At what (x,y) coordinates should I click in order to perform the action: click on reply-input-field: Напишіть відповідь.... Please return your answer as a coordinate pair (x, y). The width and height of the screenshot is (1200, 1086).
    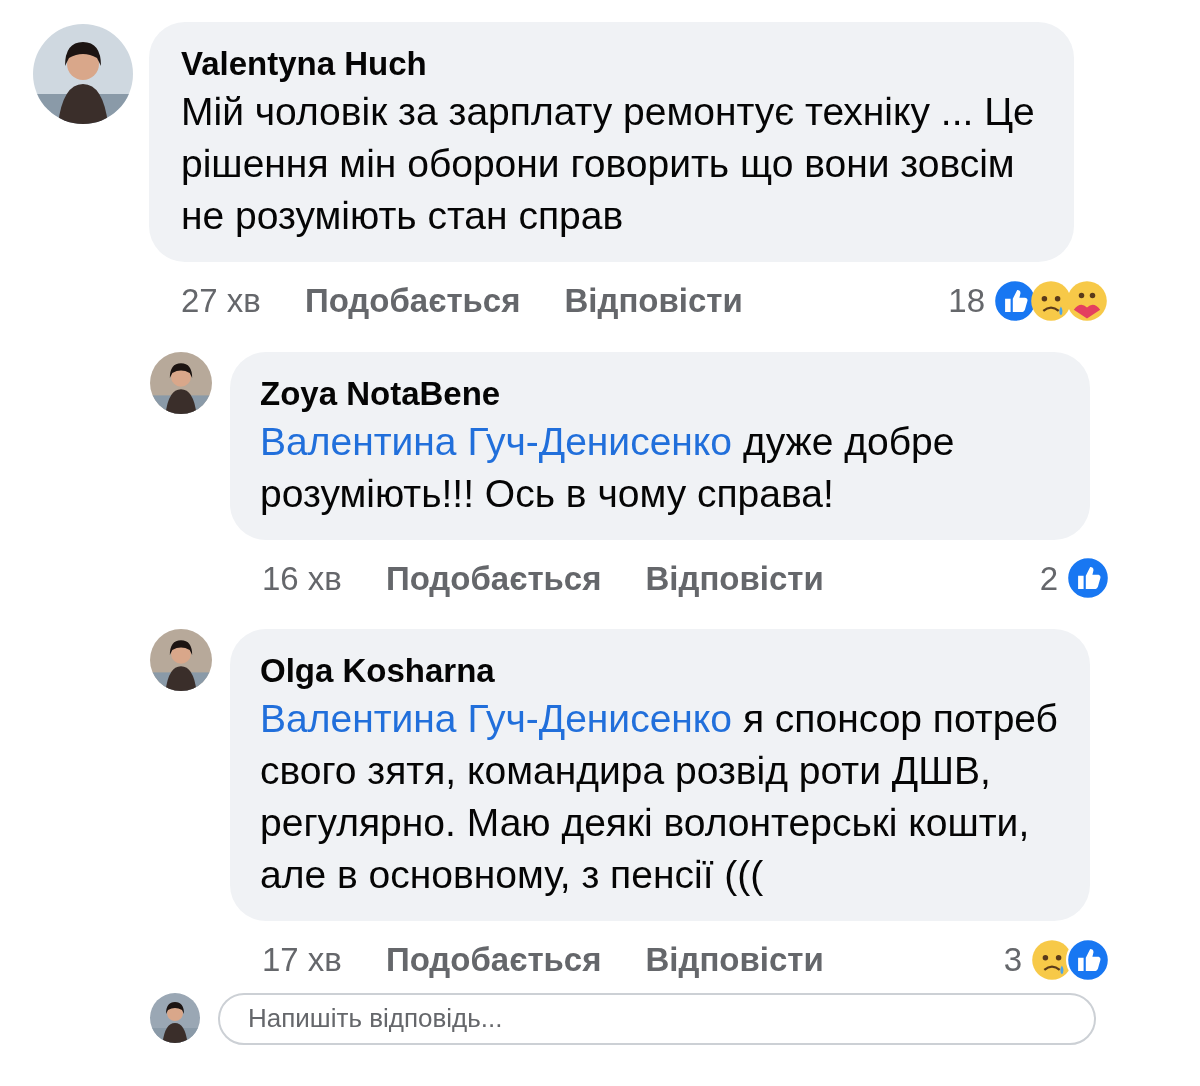
    Looking at the image, I should click on (657, 1018).